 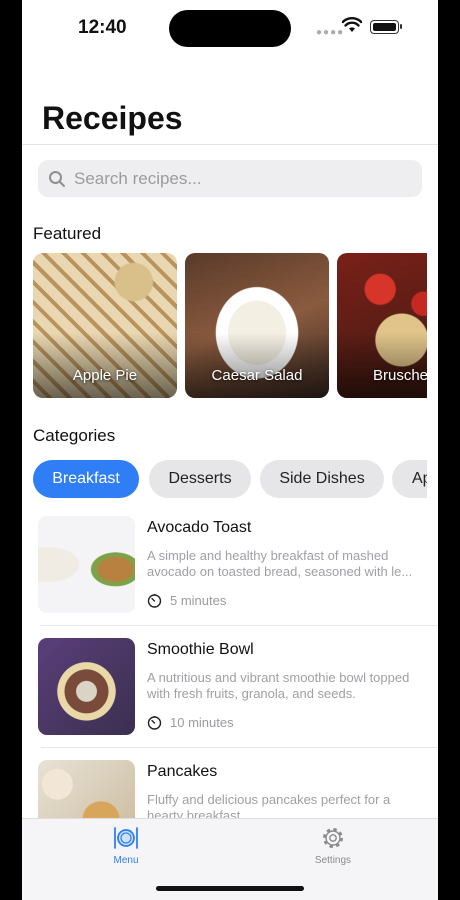 I want to click on recipe-name: Avocado Toast, so click(x=199, y=527).